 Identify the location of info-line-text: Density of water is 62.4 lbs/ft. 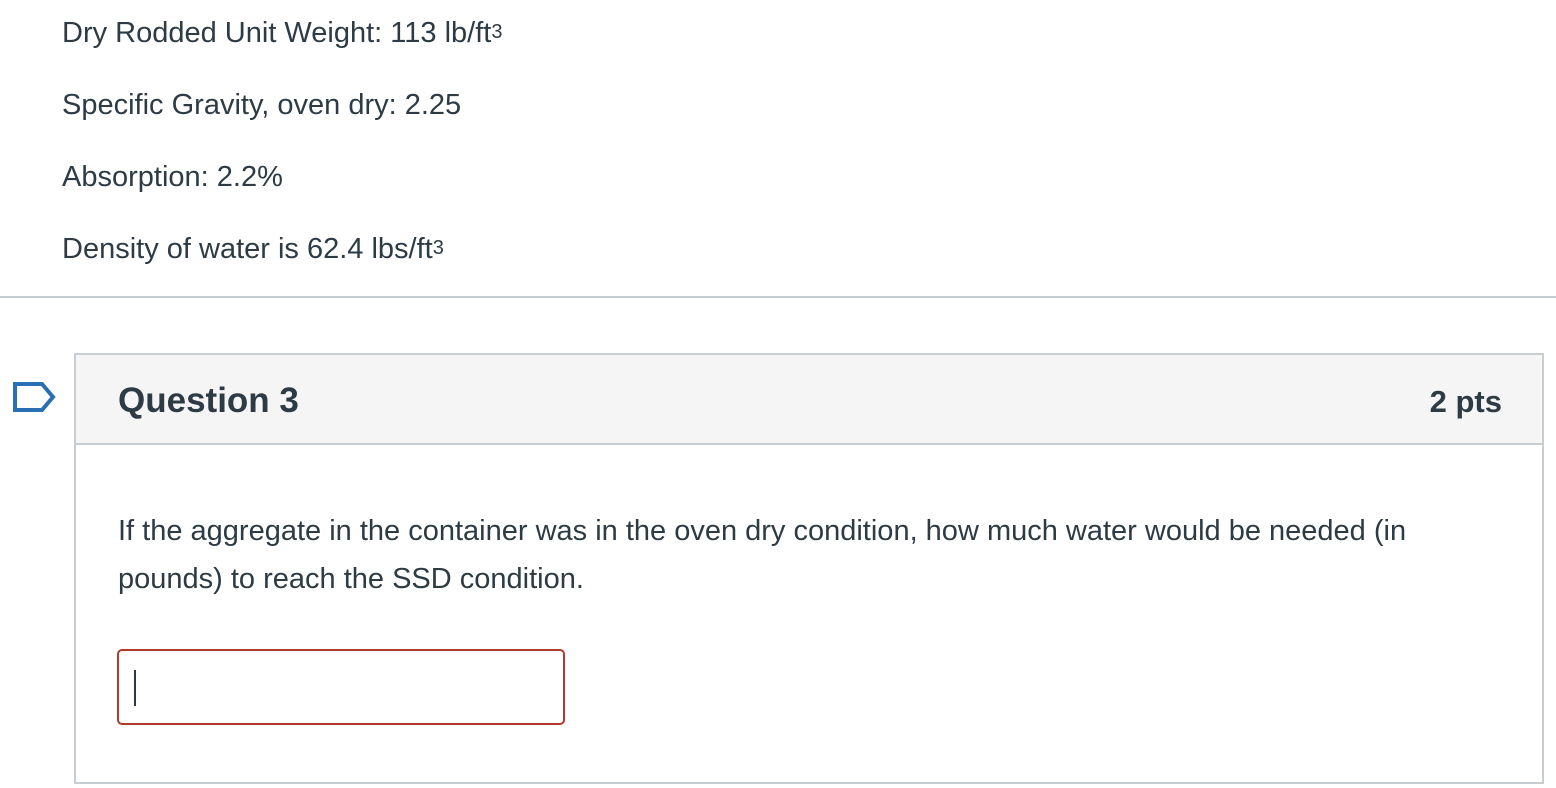
(247, 249).